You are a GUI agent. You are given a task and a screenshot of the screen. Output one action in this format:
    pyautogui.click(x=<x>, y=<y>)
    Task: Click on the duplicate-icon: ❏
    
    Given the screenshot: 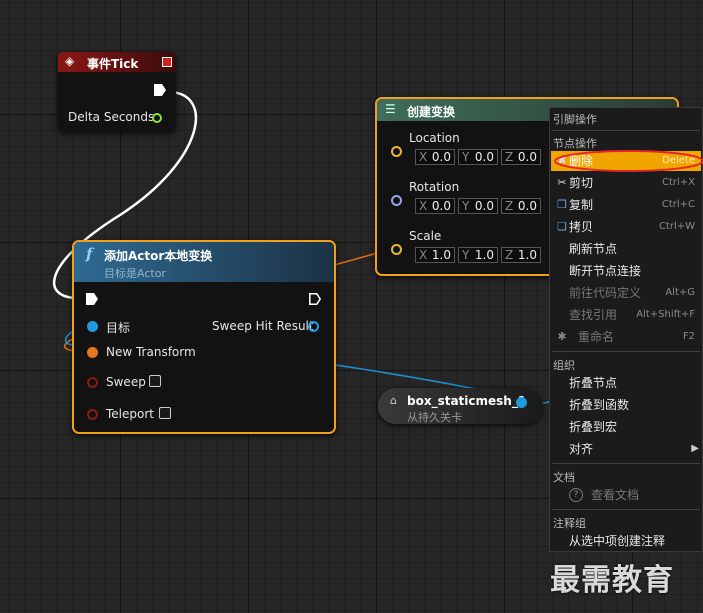 What is the action you would take?
    pyautogui.click(x=562, y=226)
    